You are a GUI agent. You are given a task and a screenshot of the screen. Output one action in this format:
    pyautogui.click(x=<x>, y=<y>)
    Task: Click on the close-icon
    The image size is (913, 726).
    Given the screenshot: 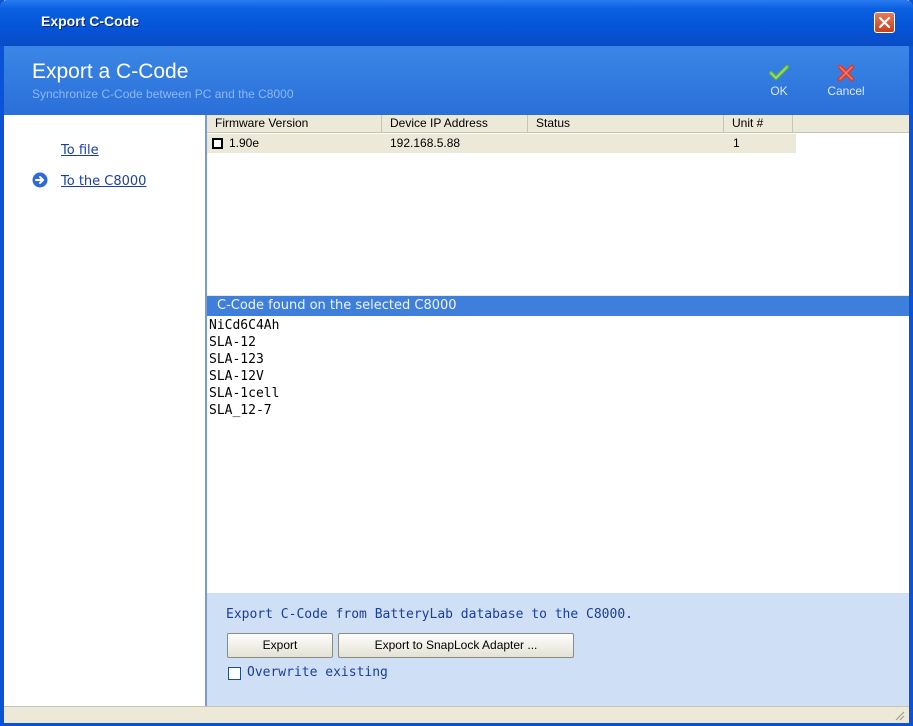 What is the action you would take?
    pyautogui.click(x=884, y=22)
    